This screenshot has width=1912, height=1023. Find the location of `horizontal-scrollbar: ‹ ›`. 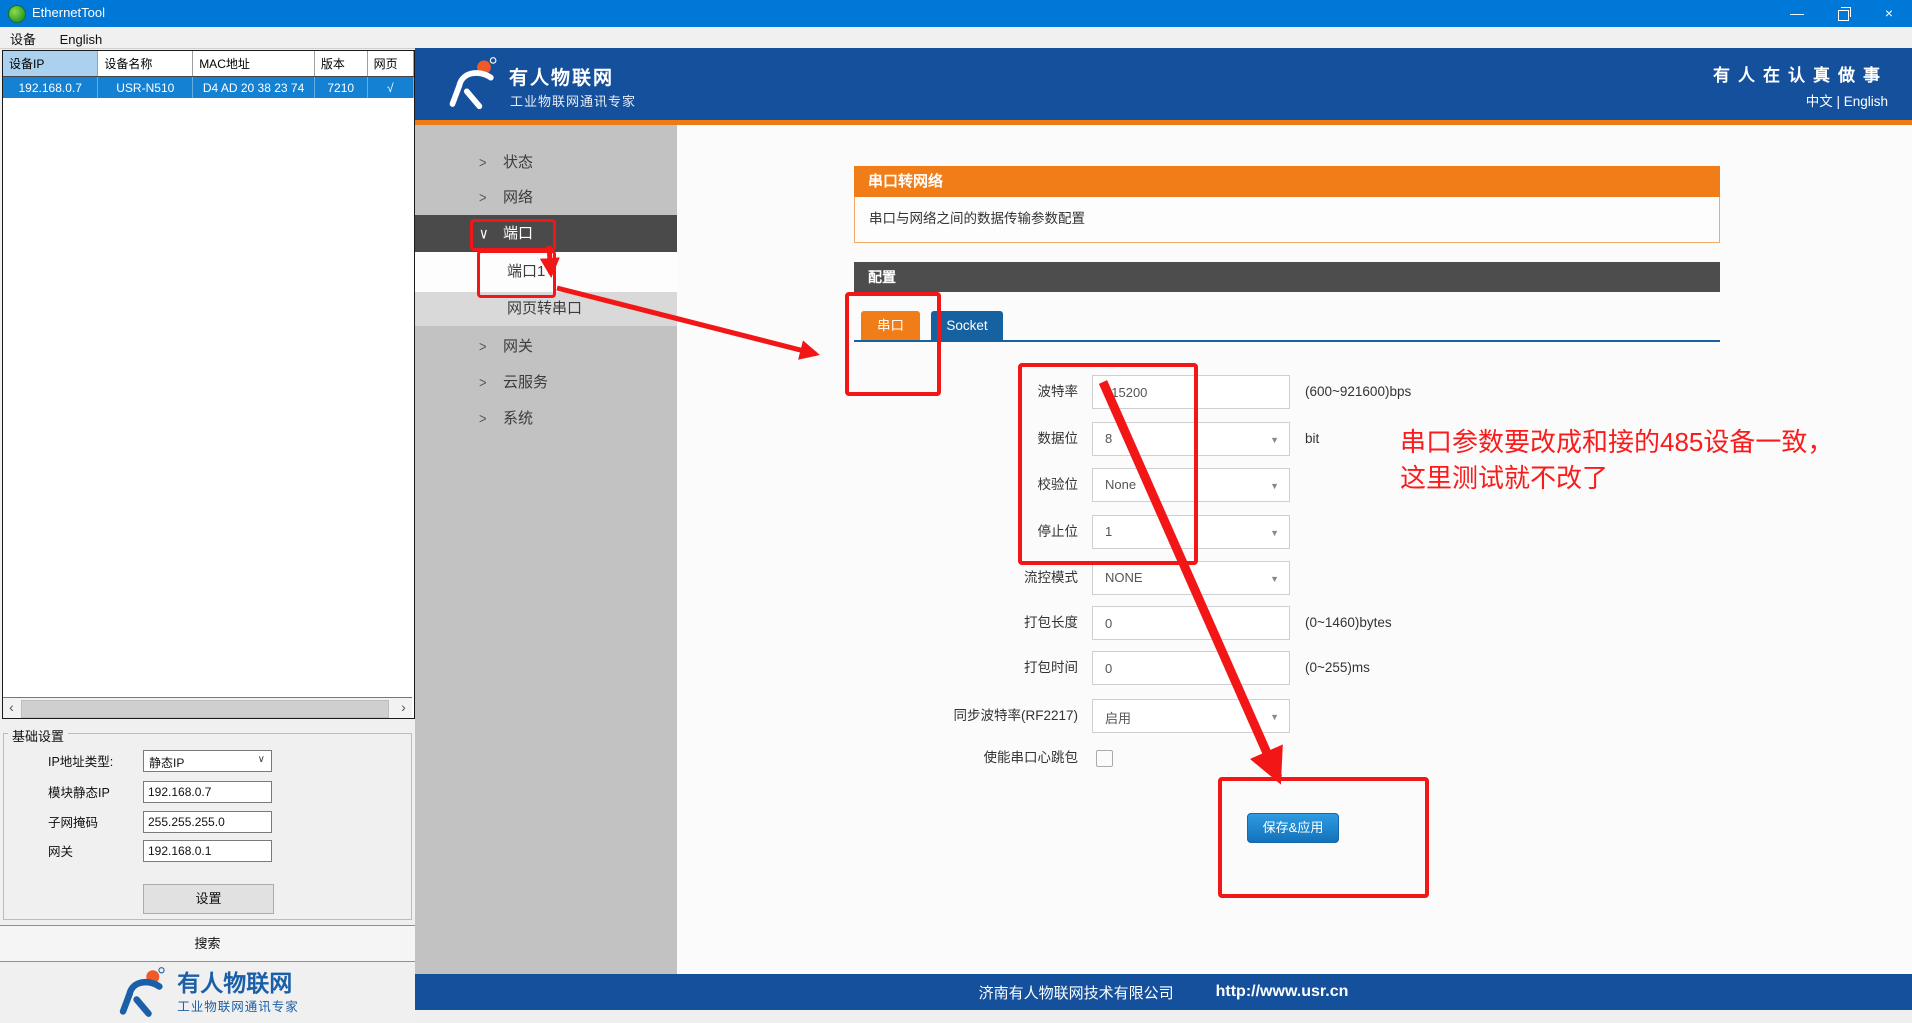

horizontal-scrollbar: ‹ › is located at coordinates (207, 707).